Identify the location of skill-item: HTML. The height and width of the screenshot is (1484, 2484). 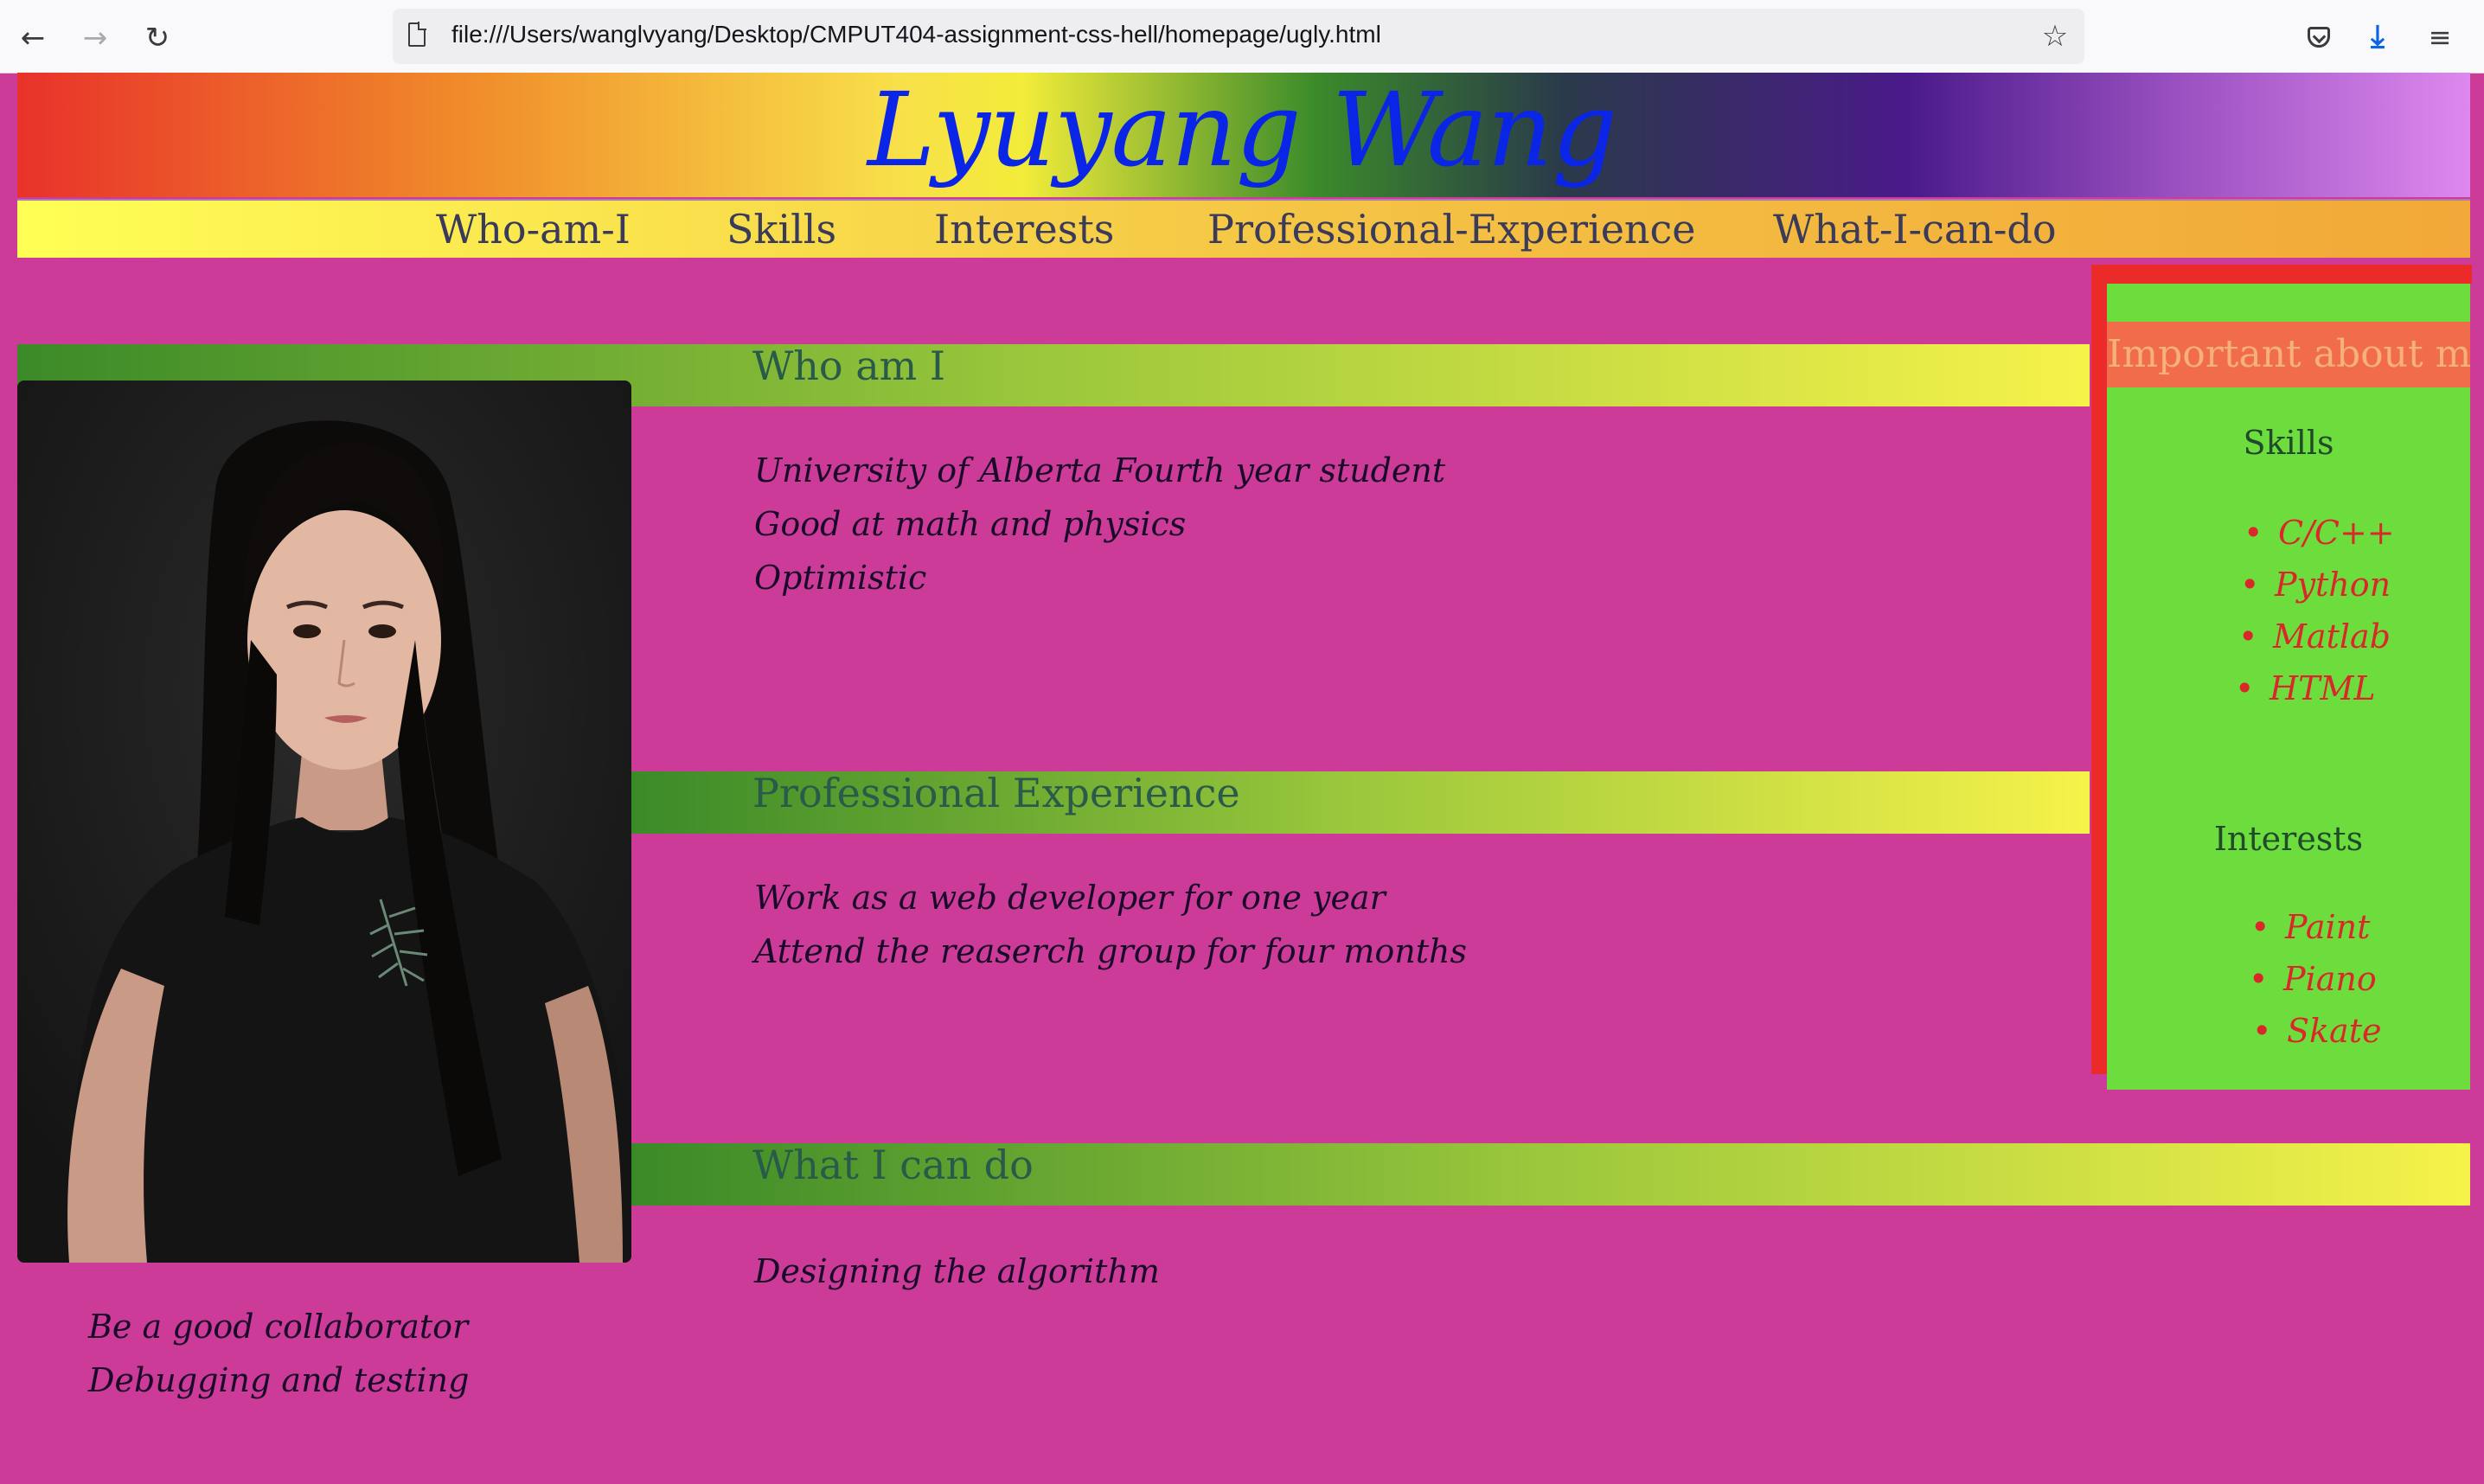
(2305, 688).